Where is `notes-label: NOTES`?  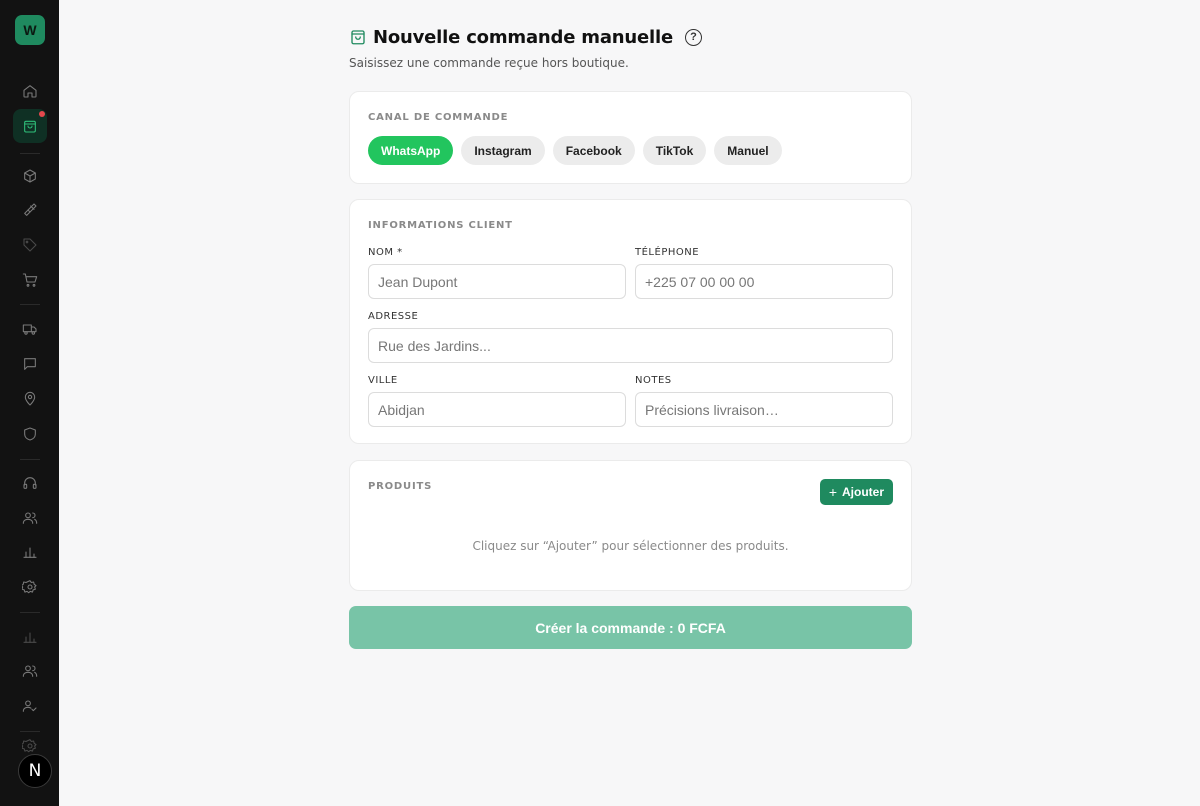 notes-label: NOTES is located at coordinates (653, 380).